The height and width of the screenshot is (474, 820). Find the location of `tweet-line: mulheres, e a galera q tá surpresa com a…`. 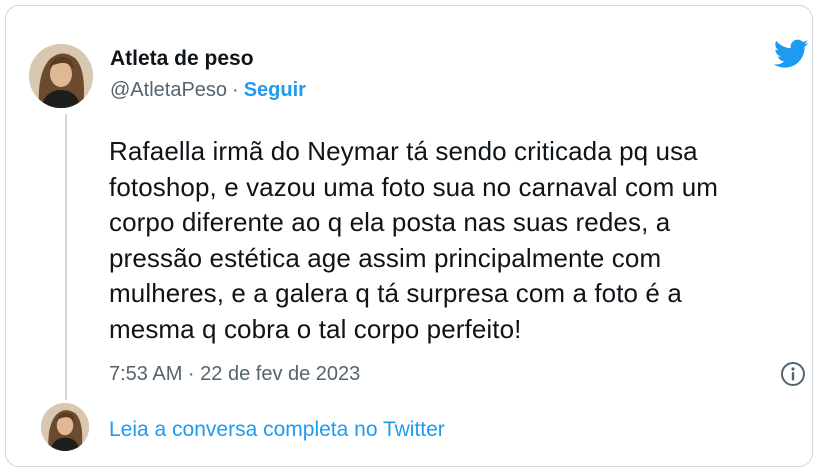

tweet-line: mulheres, e a galera q tá surpresa com a… is located at coordinates (395, 293).